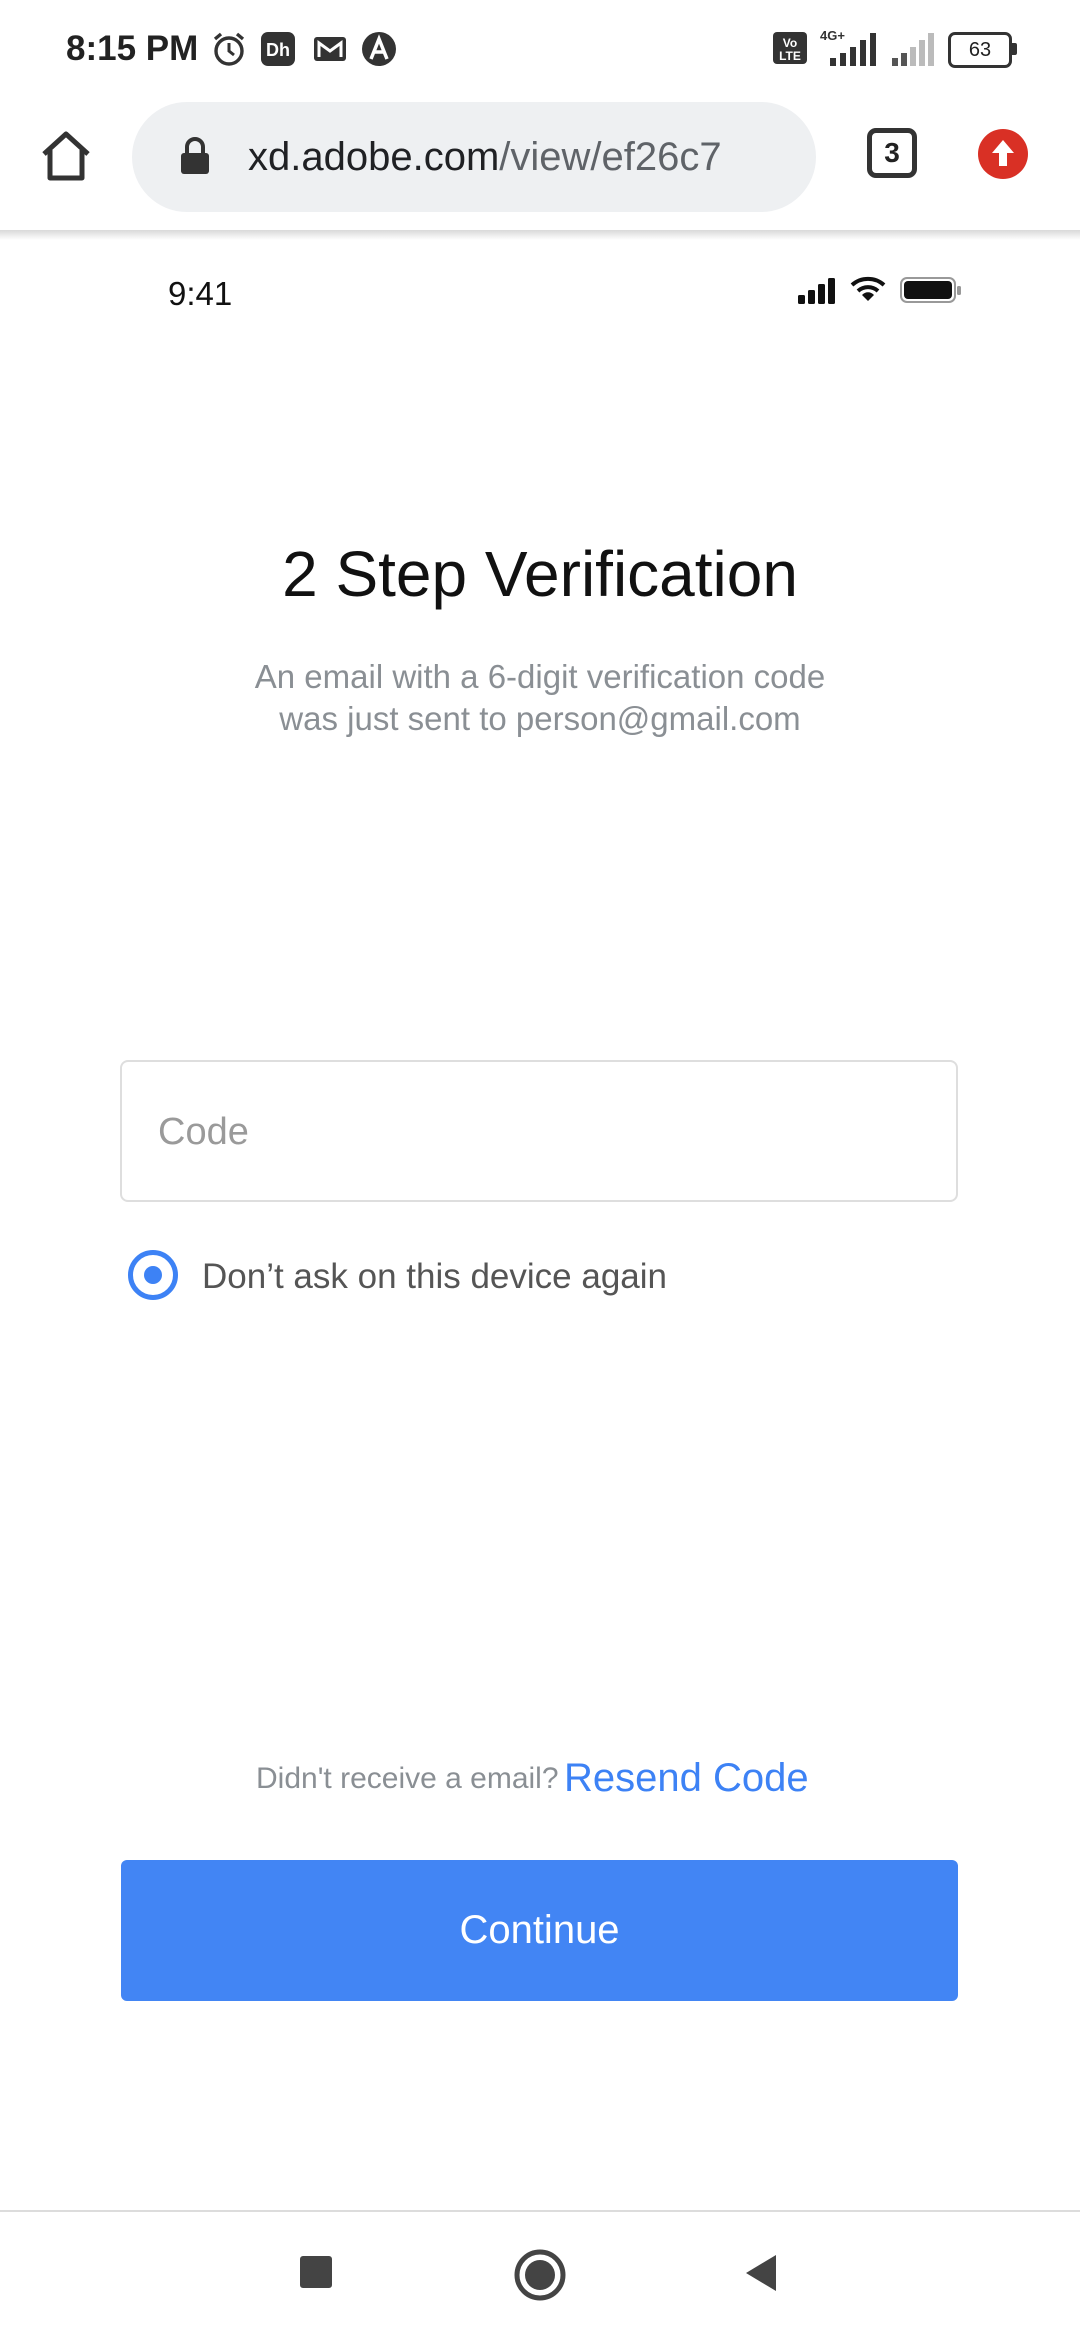 The height and width of the screenshot is (2340, 1080). Describe the element at coordinates (540, 235) in the screenshot. I see `toolbar-shadow` at that location.